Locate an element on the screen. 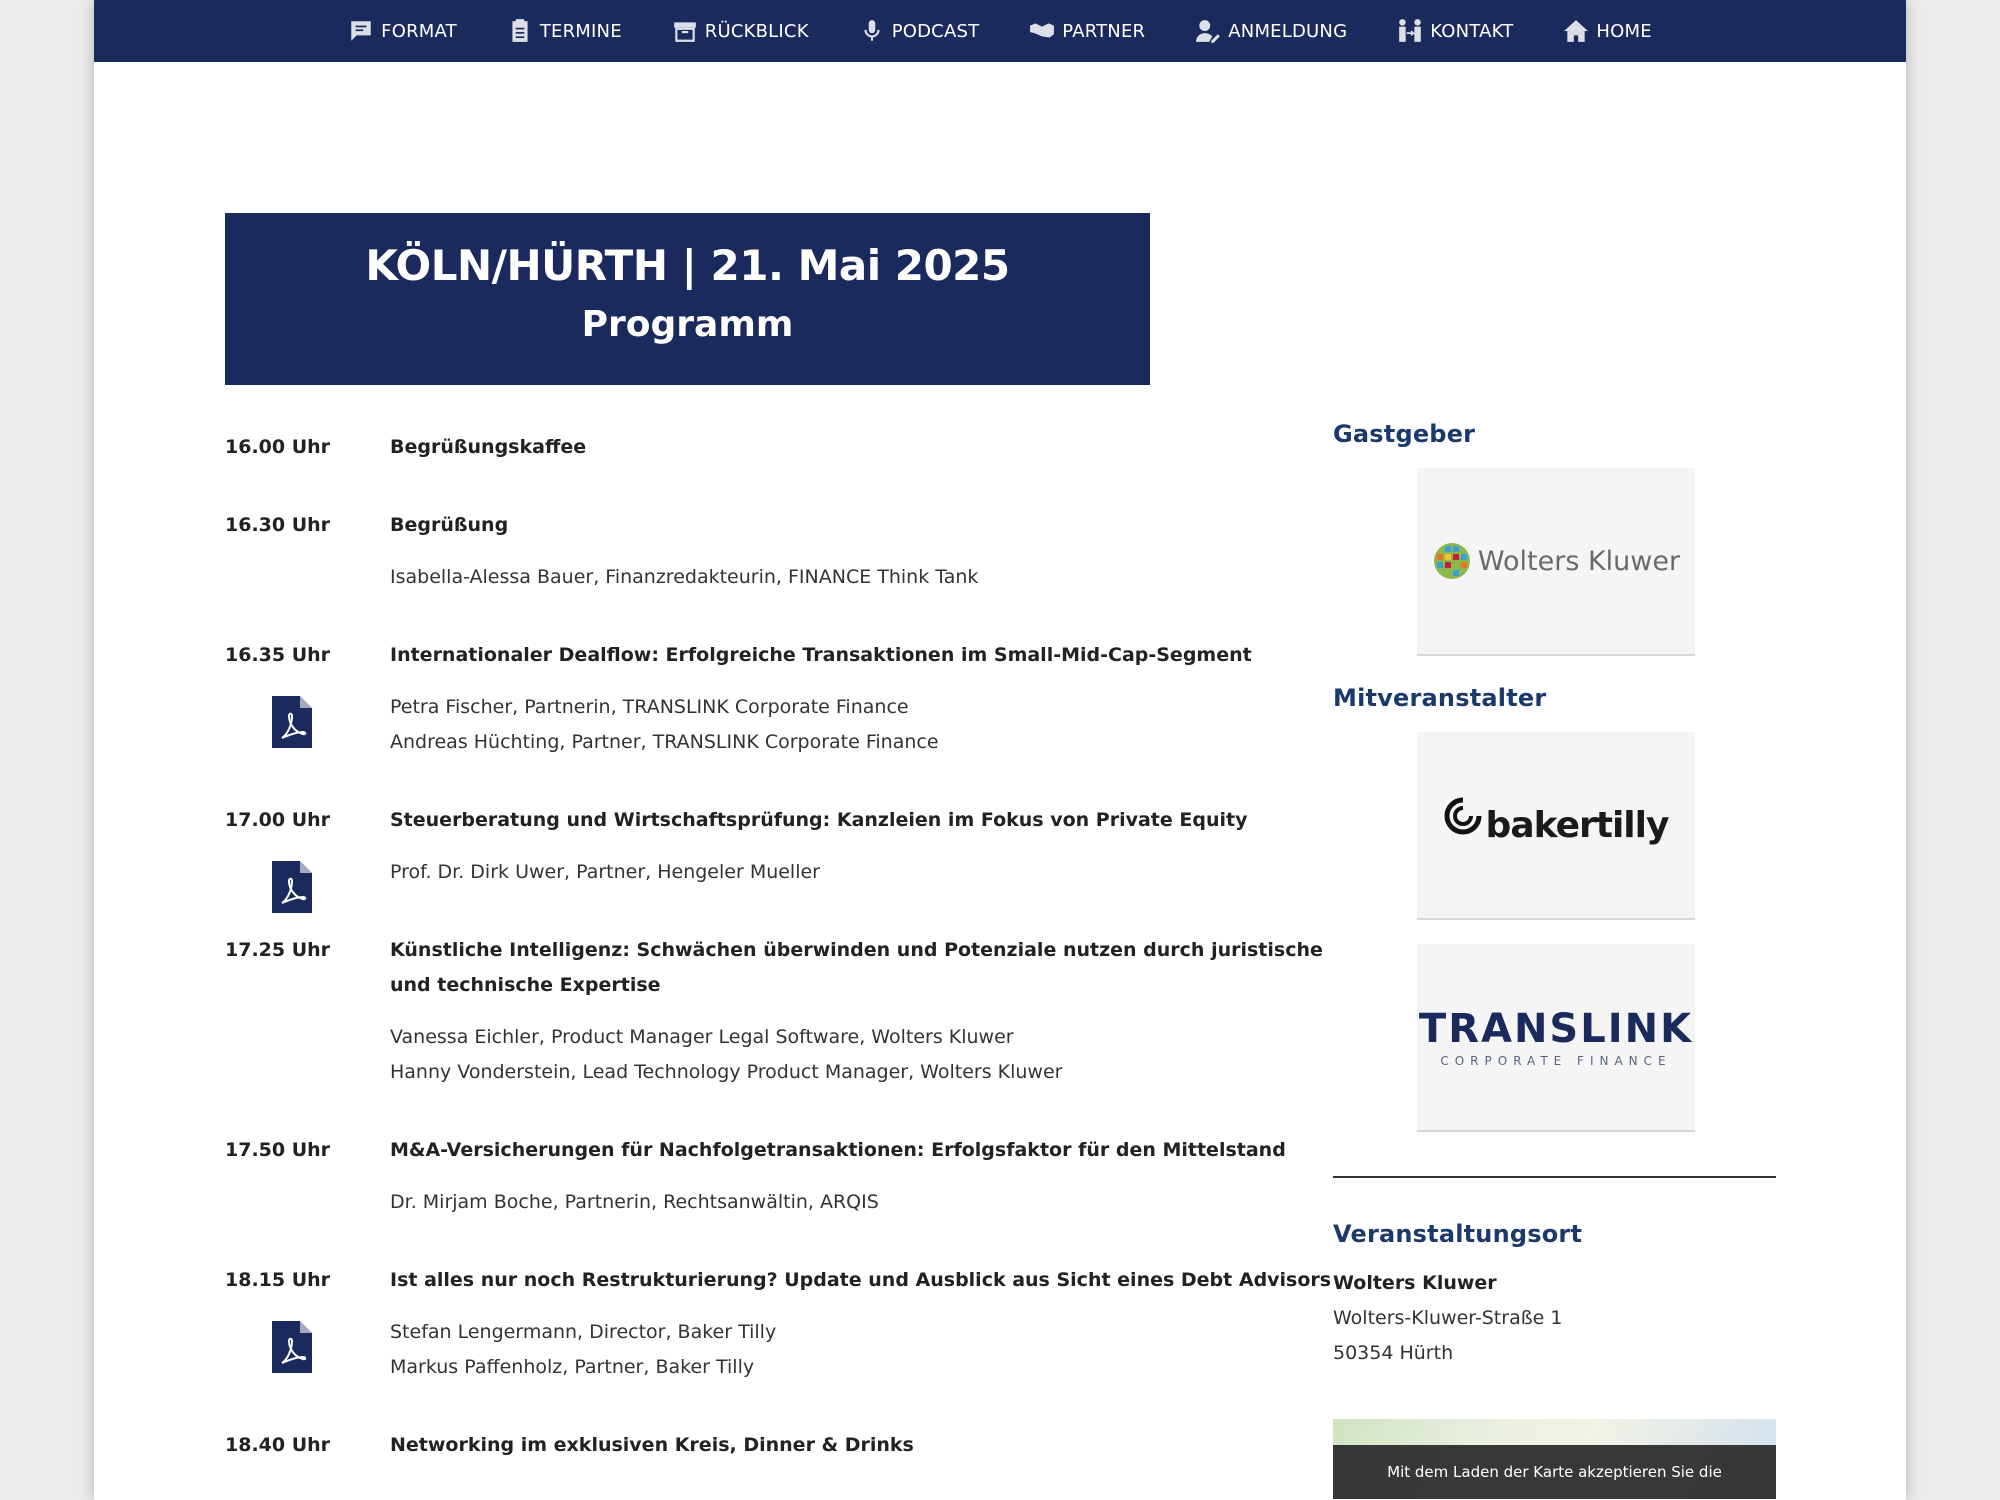  sidebar-divider is located at coordinates (1554, 1177).